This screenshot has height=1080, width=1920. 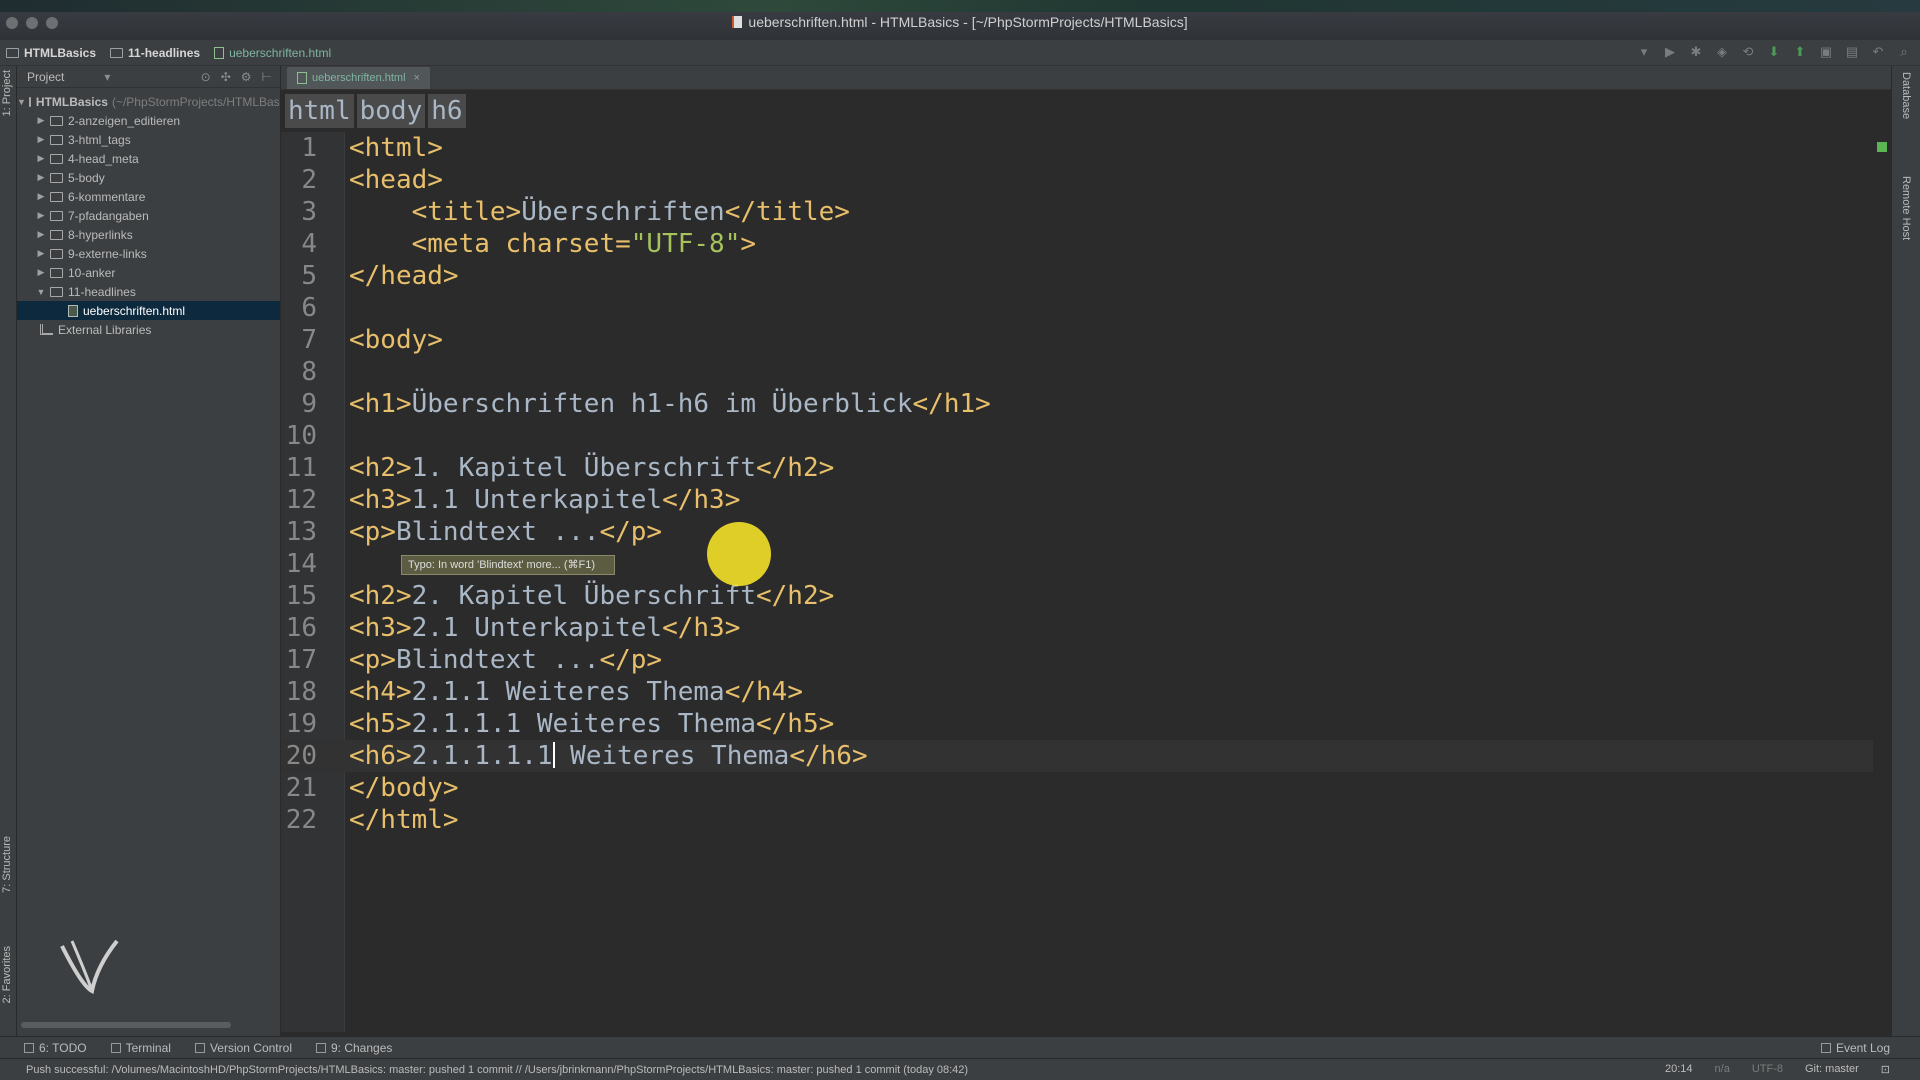 What do you see at coordinates (1086, 148) in the screenshot?
I see `code-line: 1 <html>` at bounding box center [1086, 148].